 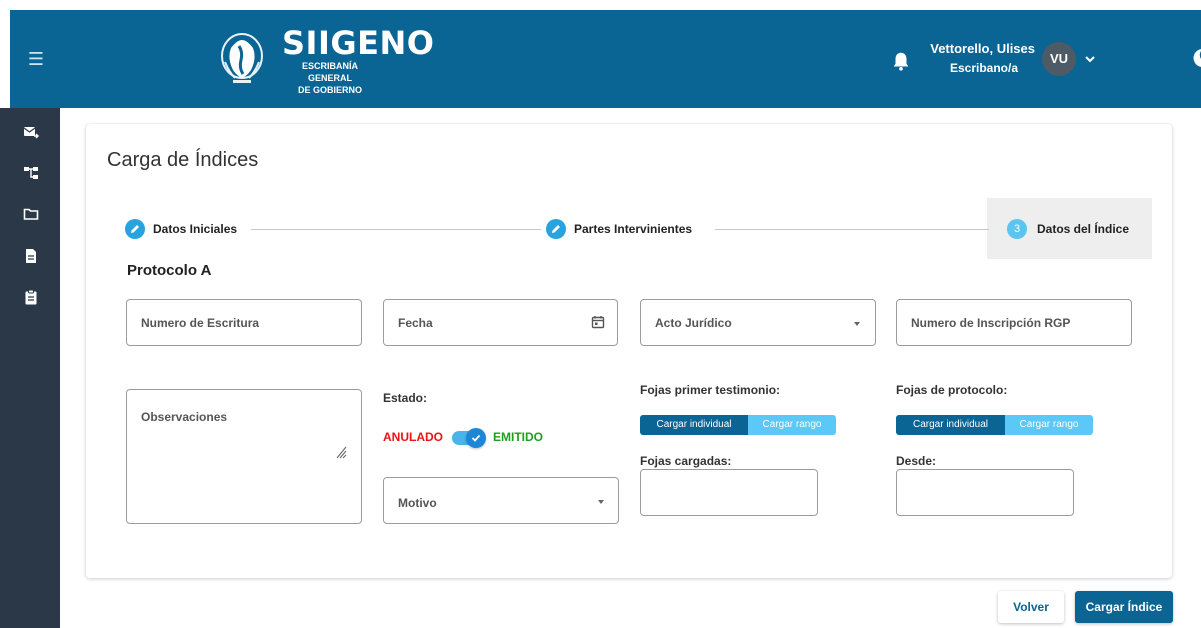 I want to click on brand-subtitle-line2: DE GOBIERNO, so click(x=329, y=90).